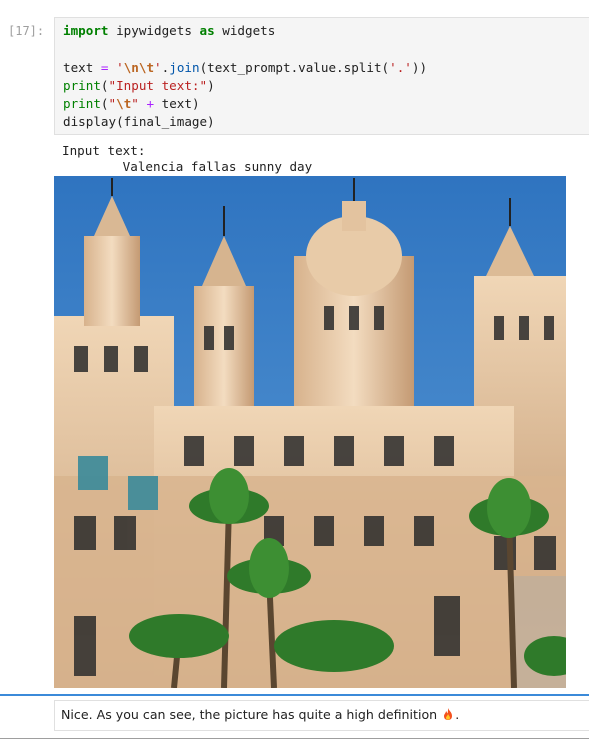 The image size is (589, 740). Describe the element at coordinates (82, 67) in the screenshot. I see `code-text: text` at that location.